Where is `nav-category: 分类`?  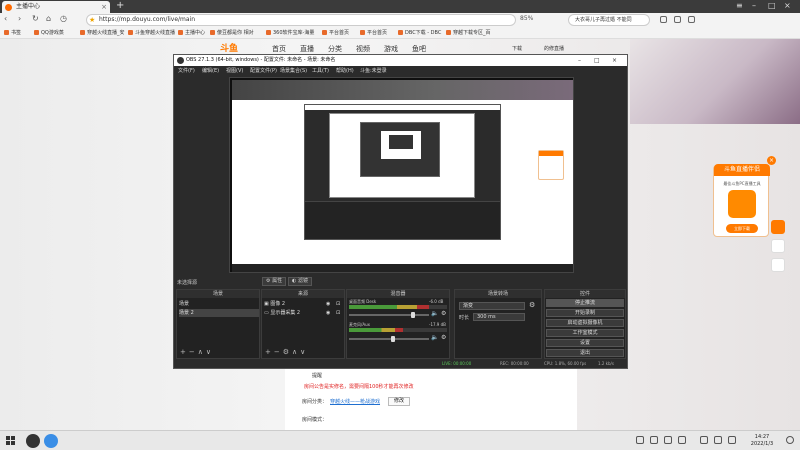
nav-category: 分类 is located at coordinates (335, 49).